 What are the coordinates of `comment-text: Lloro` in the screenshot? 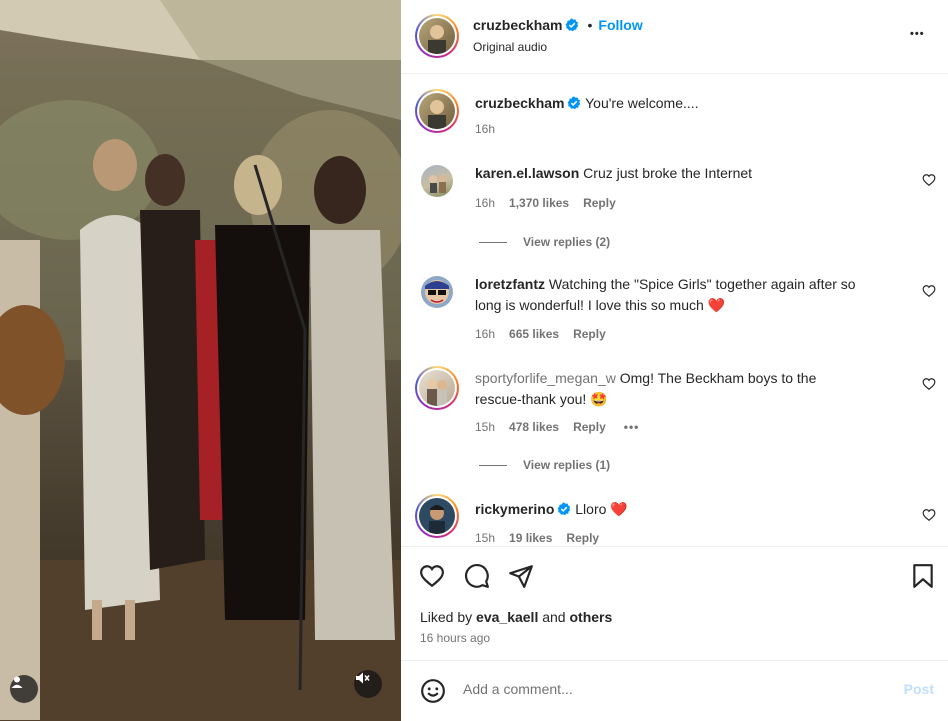 It's located at (591, 509).